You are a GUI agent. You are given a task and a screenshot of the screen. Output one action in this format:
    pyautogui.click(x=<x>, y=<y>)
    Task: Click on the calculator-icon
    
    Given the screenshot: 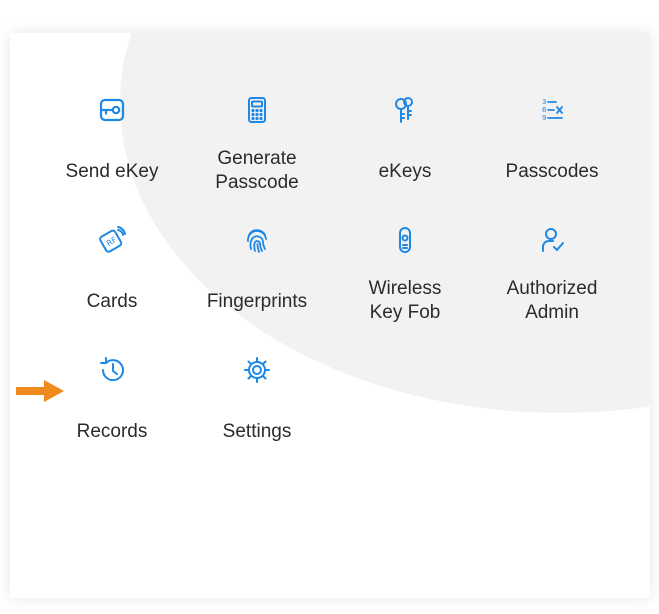 What is the action you would take?
    pyautogui.click(x=257, y=110)
    